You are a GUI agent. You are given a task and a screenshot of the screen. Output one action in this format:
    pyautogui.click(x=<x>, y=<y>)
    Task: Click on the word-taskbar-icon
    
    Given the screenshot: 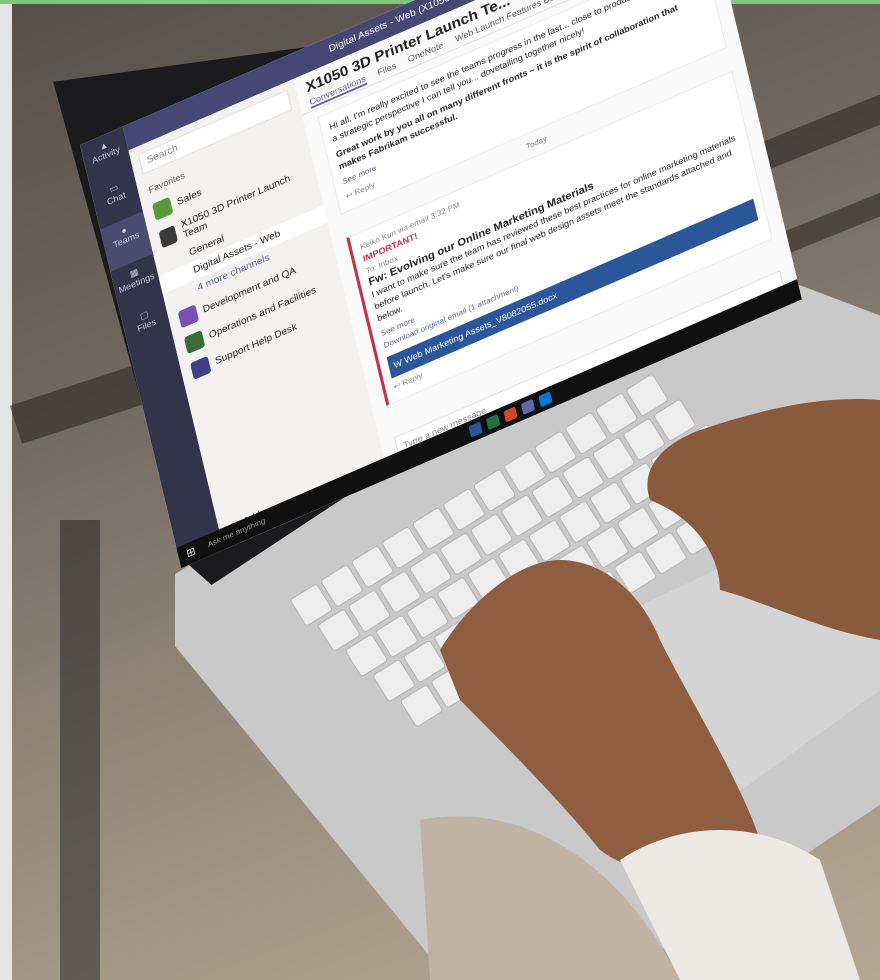 What is the action you would take?
    pyautogui.click(x=475, y=429)
    